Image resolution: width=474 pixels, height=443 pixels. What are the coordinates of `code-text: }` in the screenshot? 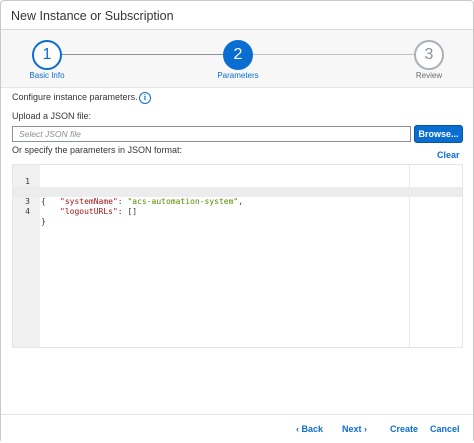 It's located at (43, 221).